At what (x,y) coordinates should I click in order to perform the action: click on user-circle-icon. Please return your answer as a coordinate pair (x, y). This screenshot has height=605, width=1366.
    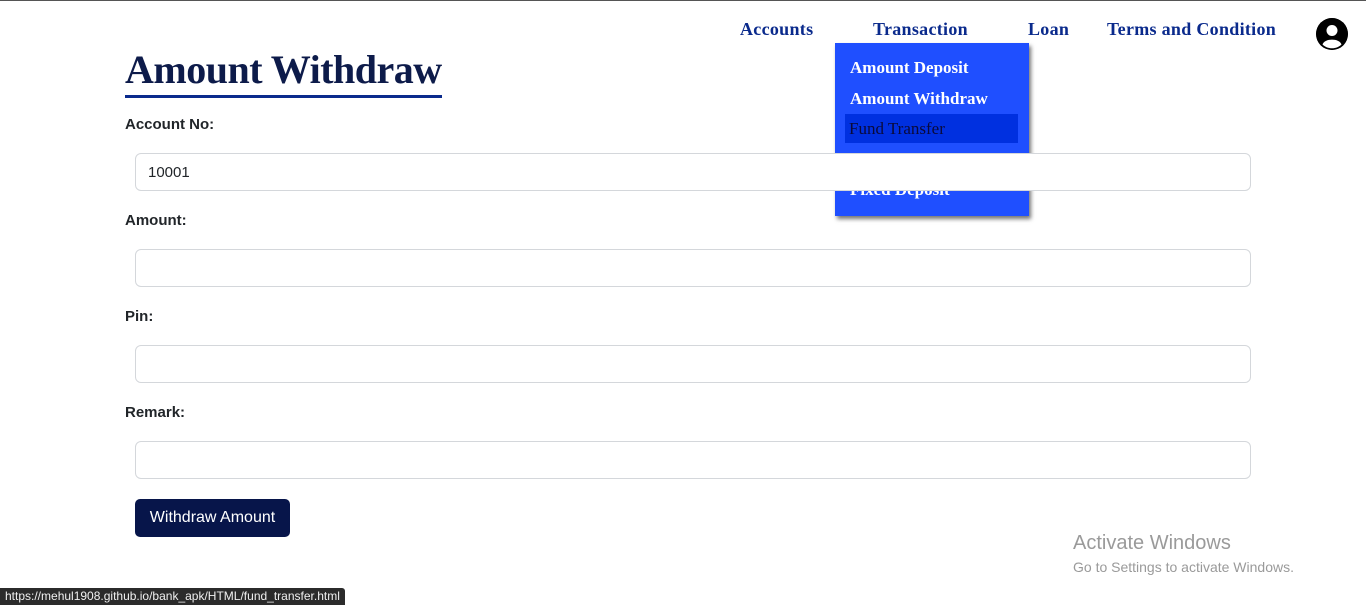
    Looking at the image, I should click on (1332, 34).